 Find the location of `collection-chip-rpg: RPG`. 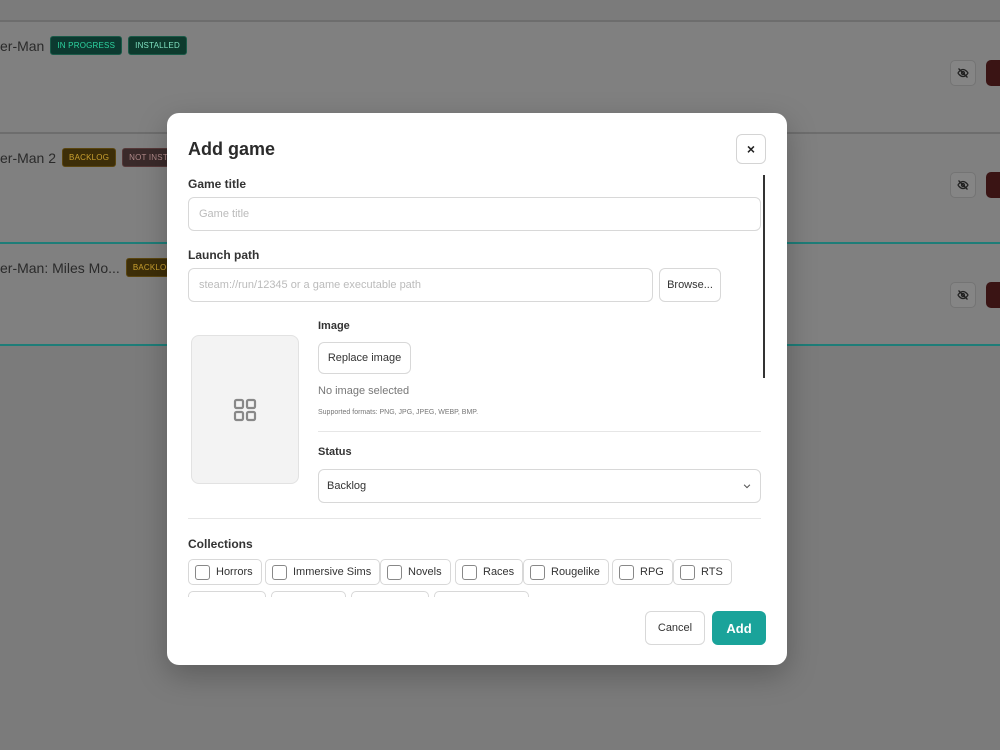

collection-chip-rpg: RPG is located at coordinates (642, 572).